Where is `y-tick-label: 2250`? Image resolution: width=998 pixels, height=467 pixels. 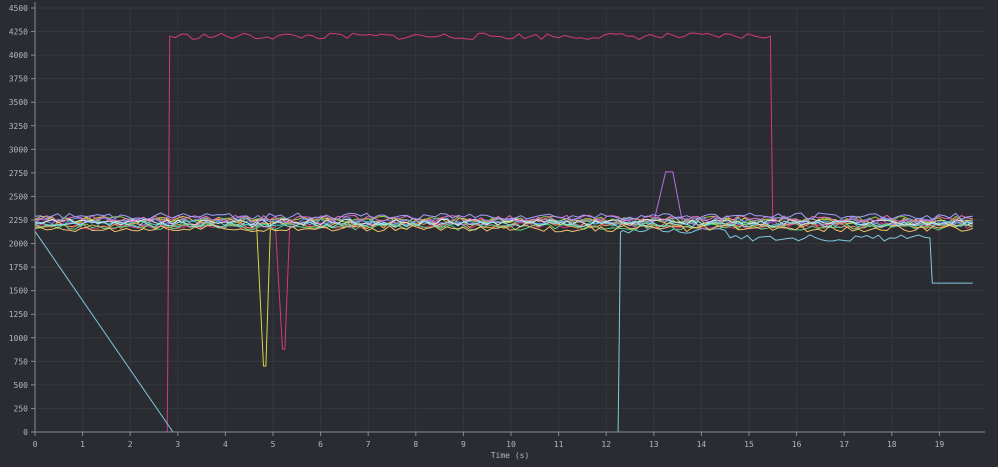
y-tick-label: 2250 is located at coordinates (18, 220).